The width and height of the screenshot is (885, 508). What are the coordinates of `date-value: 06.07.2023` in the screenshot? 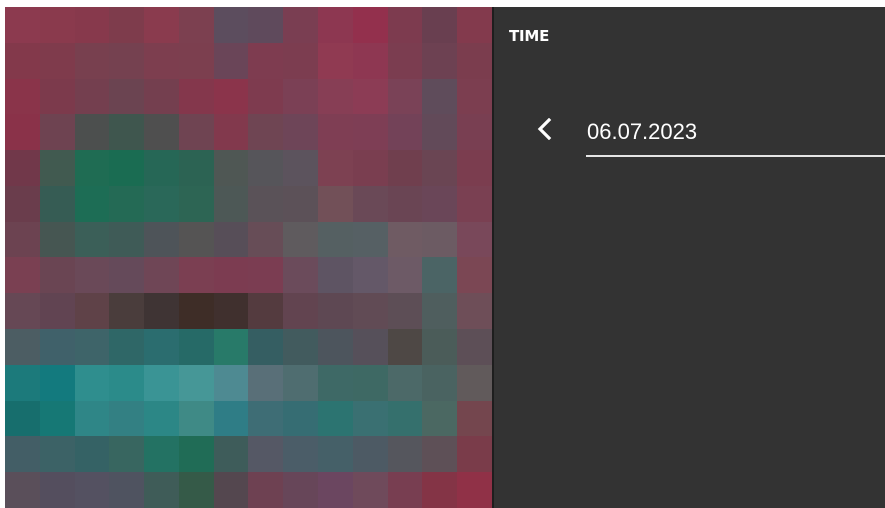 It's located at (642, 131).